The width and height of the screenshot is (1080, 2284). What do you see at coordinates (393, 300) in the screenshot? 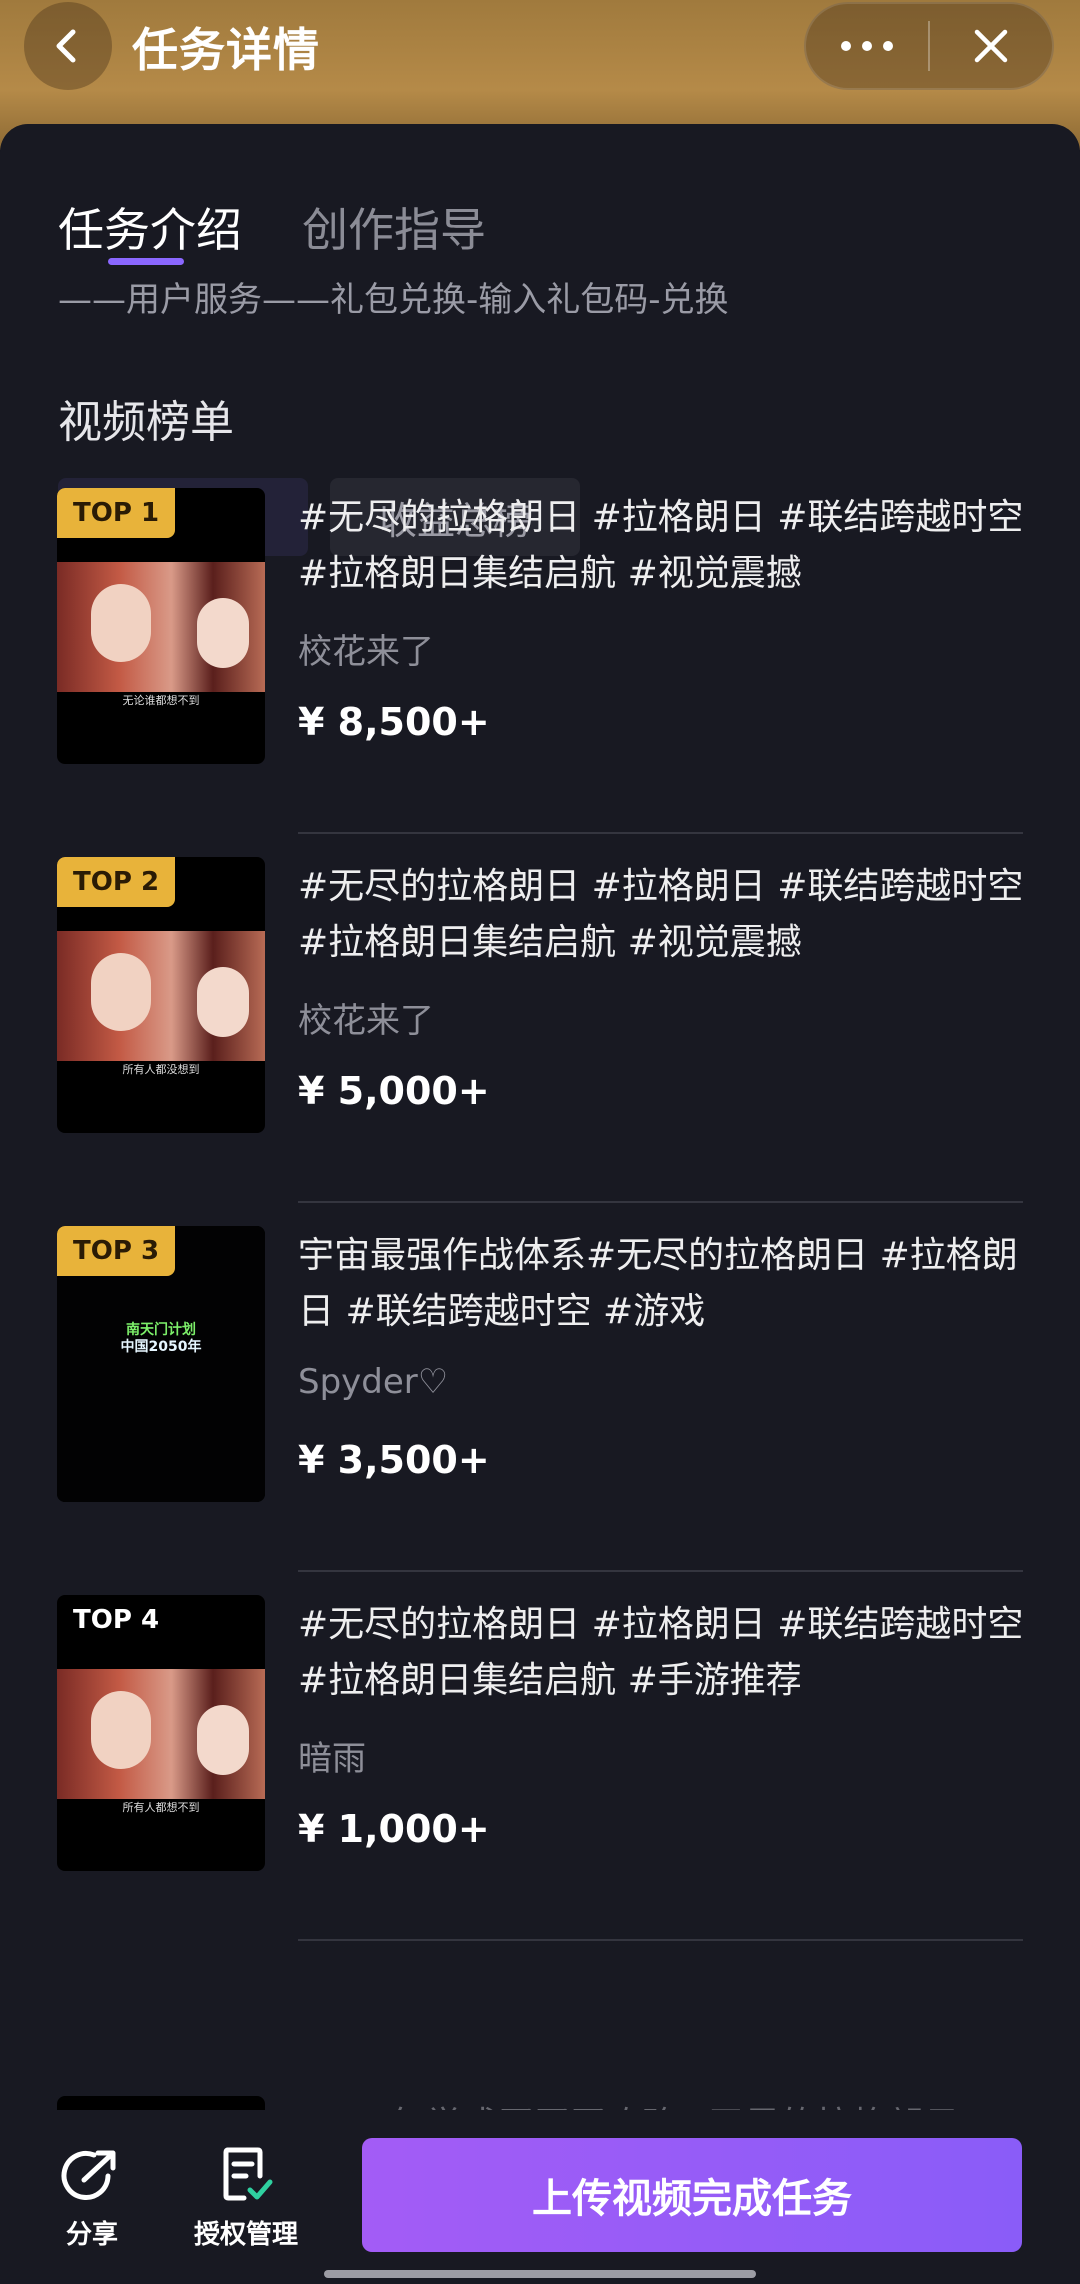
I see `task-description: ——用户服务——礼包兑换-输入礼包码-兑换` at bounding box center [393, 300].